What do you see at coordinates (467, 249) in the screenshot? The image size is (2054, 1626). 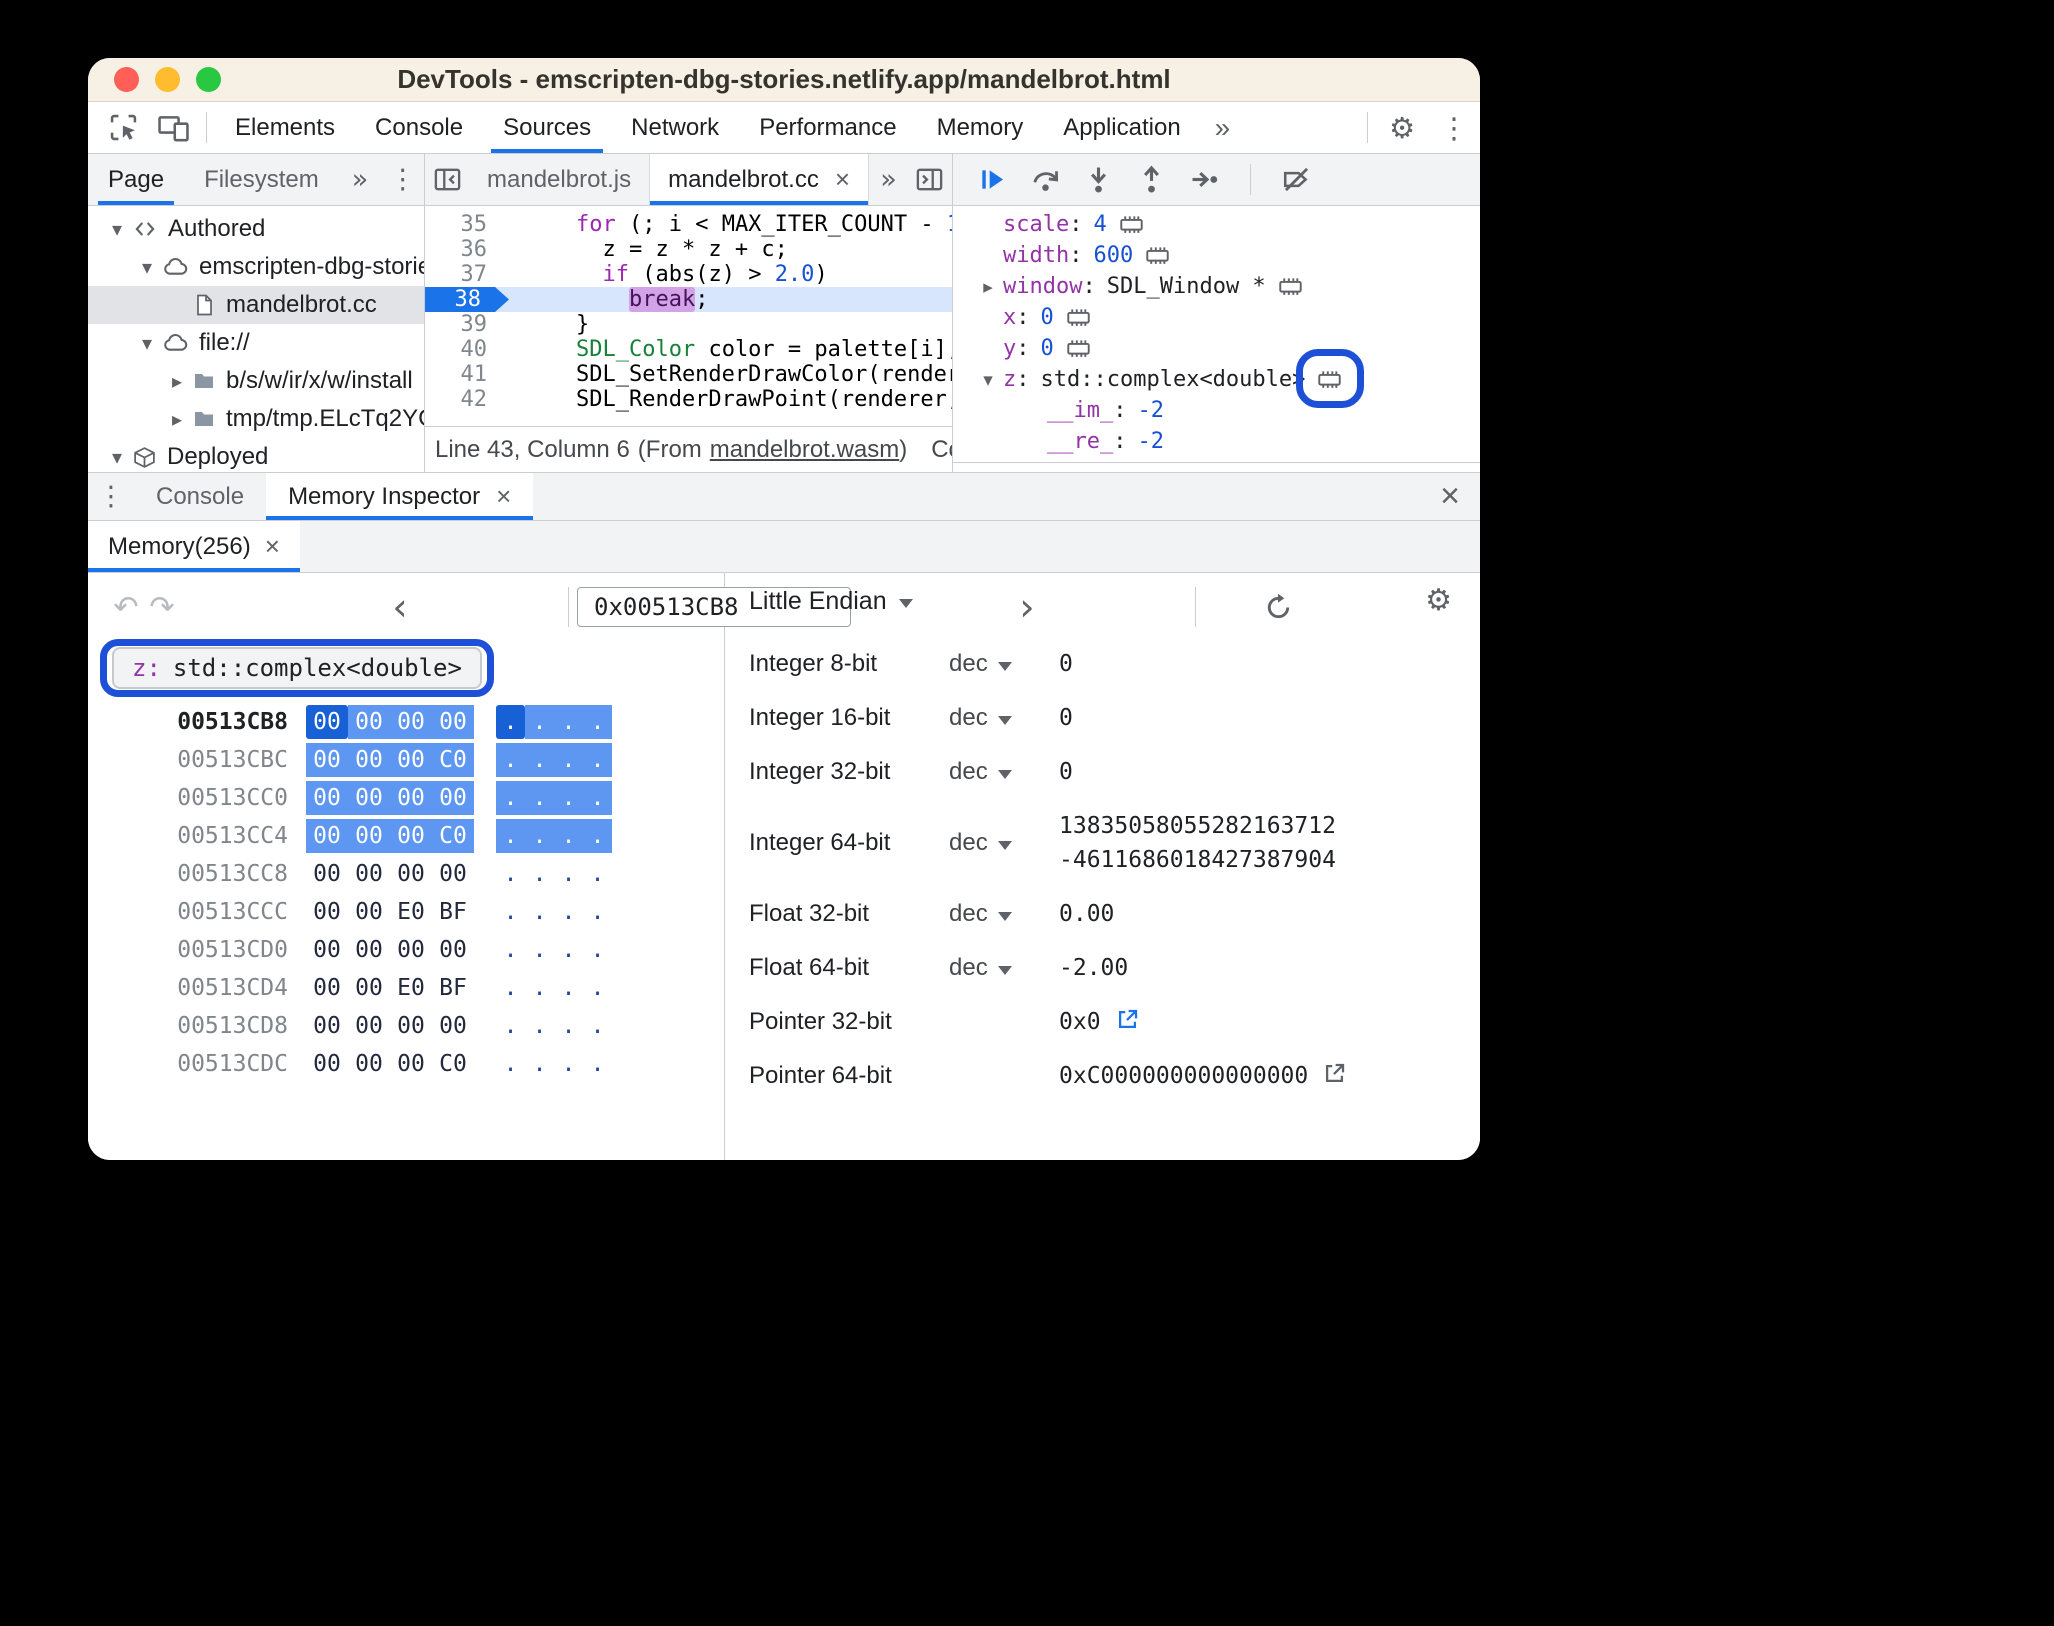 I see `line-number: 36` at bounding box center [467, 249].